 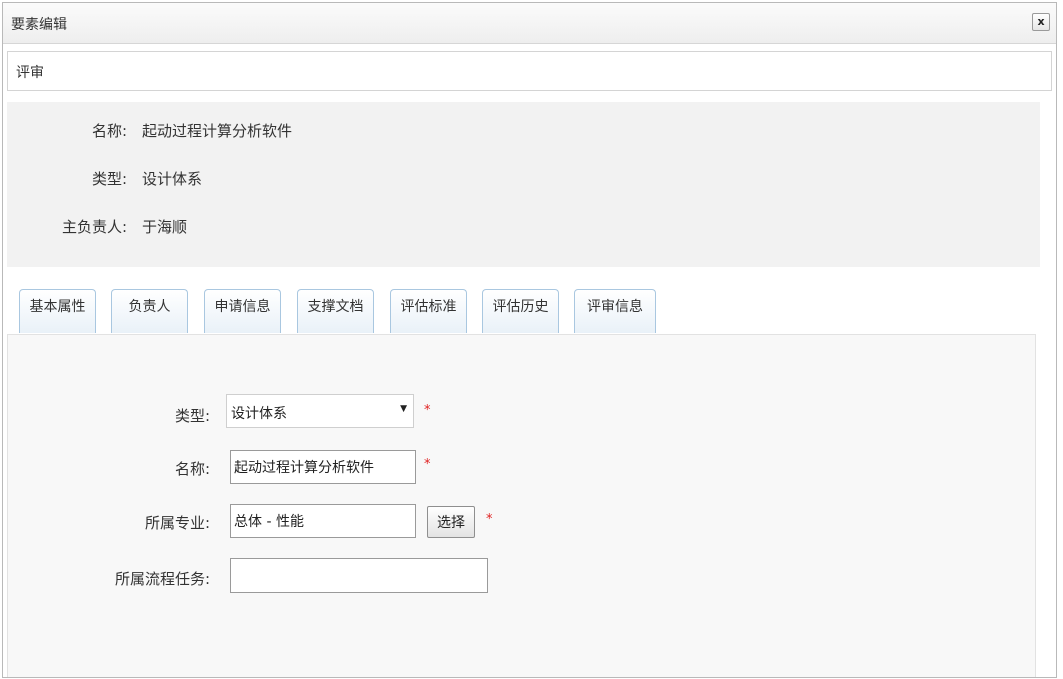 What do you see at coordinates (149, 307) in the screenshot?
I see `tab-label: 负责人` at bounding box center [149, 307].